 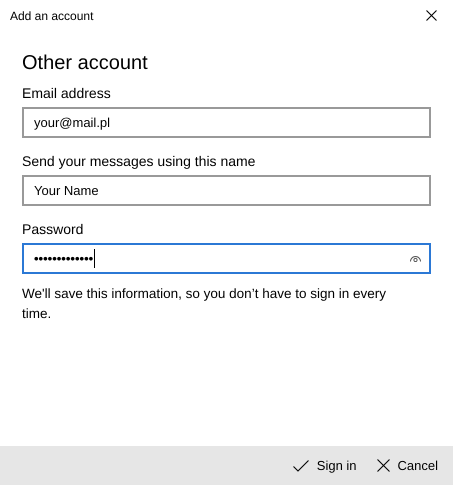 What do you see at coordinates (415, 258) in the screenshot?
I see `eye-icon` at bounding box center [415, 258].